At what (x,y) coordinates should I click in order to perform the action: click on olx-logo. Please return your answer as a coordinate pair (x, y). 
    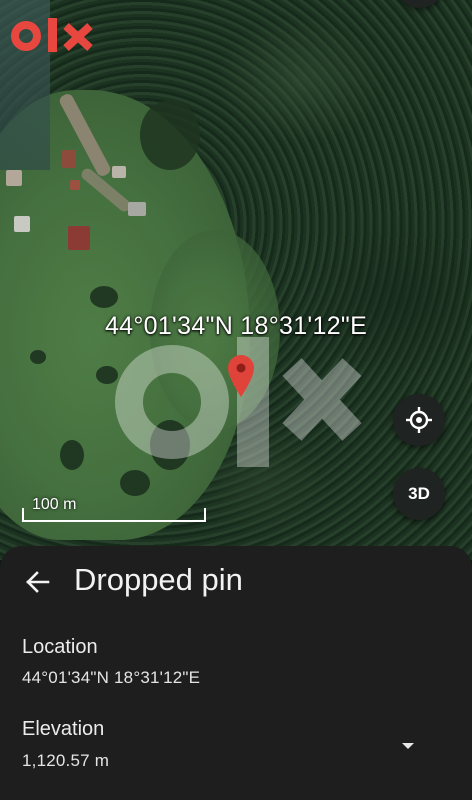
    Looking at the image, I should click on (52, 35).